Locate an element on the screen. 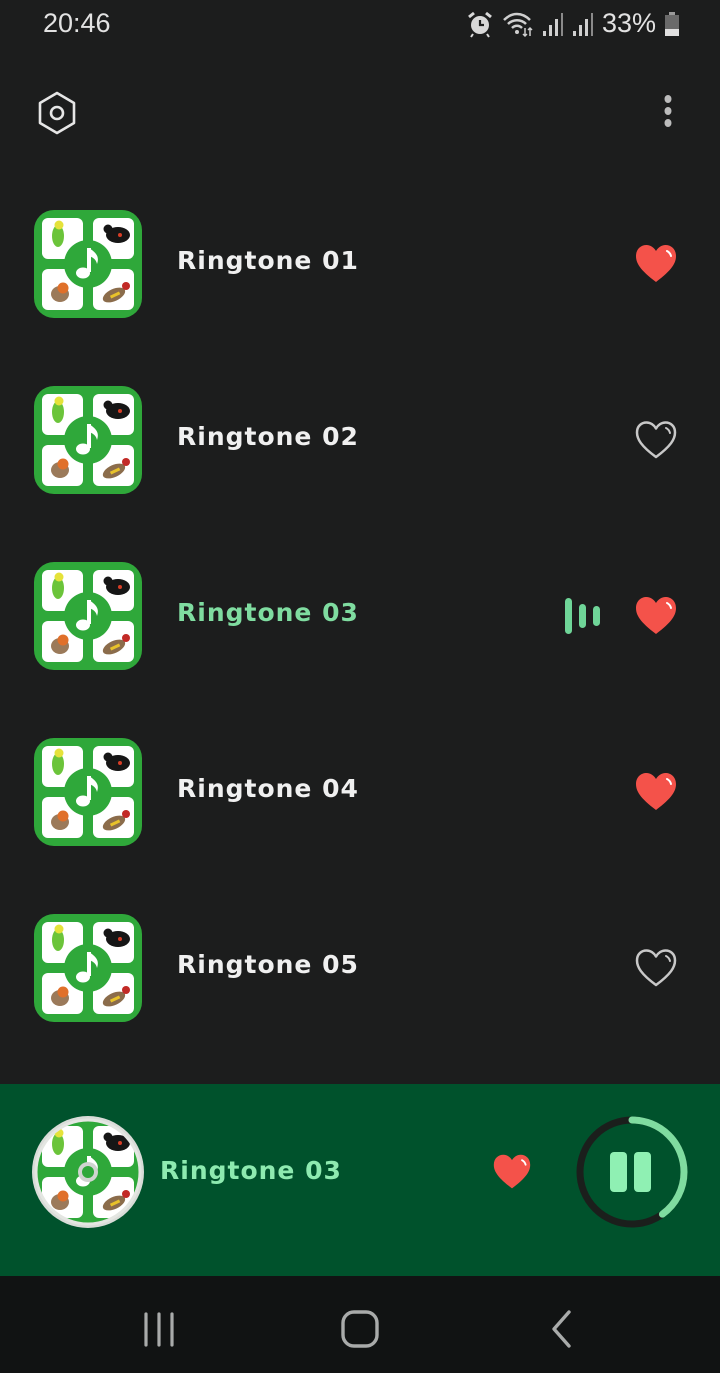 This screenshot has width=720, height=1373. battery-percent: 33% is located at coordinates (628, 23).